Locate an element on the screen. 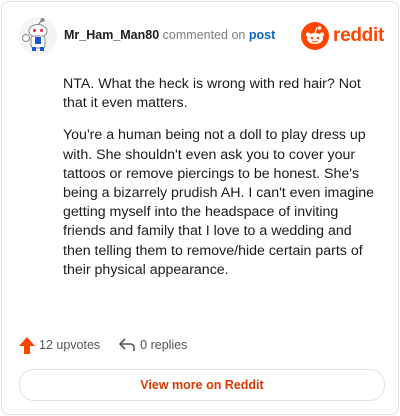 Image resolution: width=400 pixels, height=416 pixels. upvote-button: 12 upvotes is located at coordinates (60, 345).